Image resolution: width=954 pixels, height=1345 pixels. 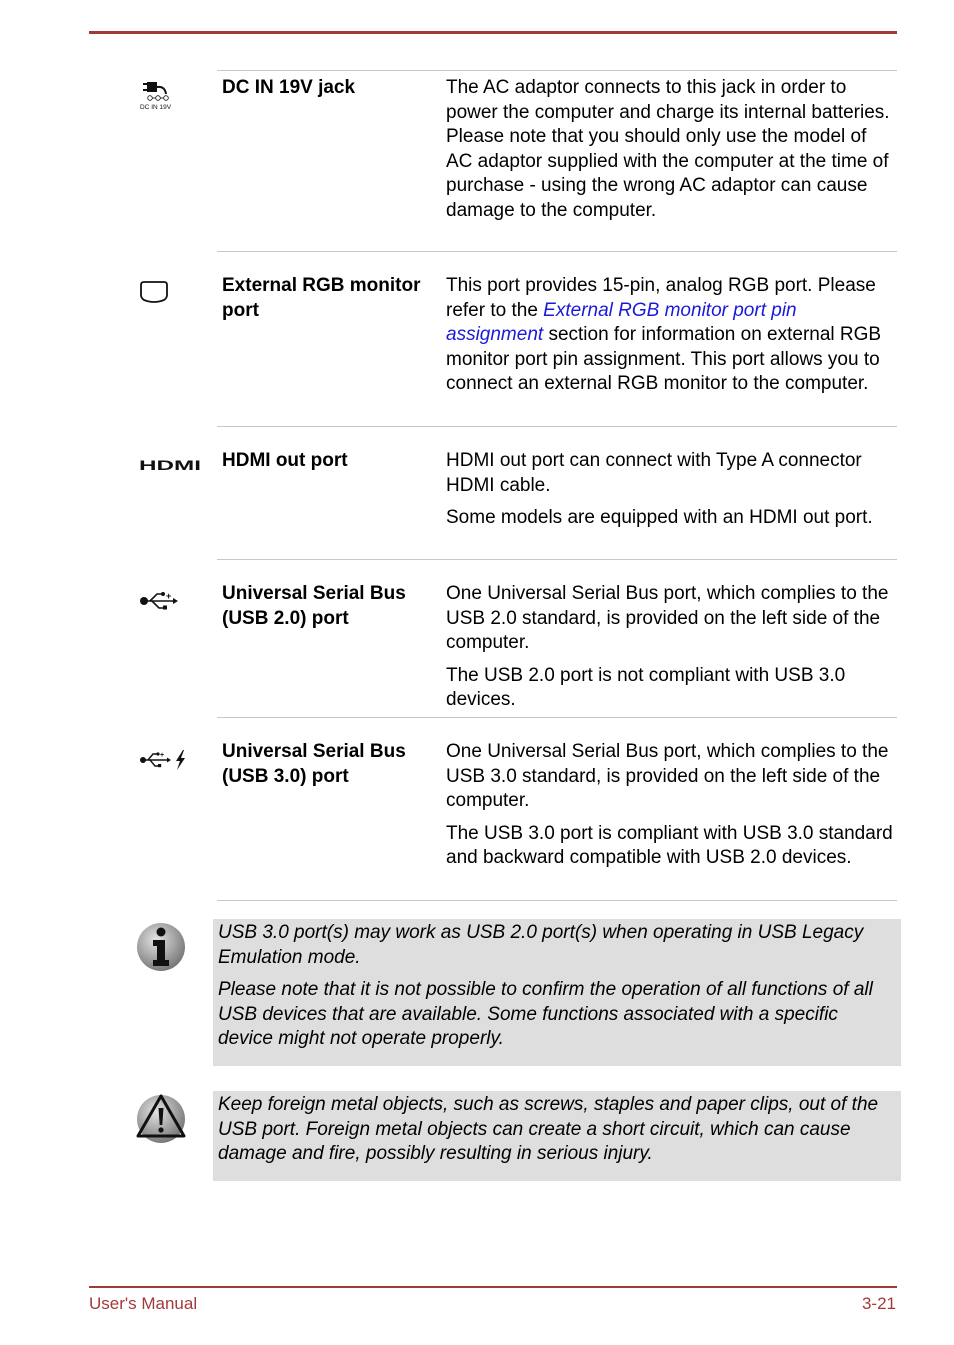 I want to click on term-label: HDMI out port, so click(x=285, y=460).